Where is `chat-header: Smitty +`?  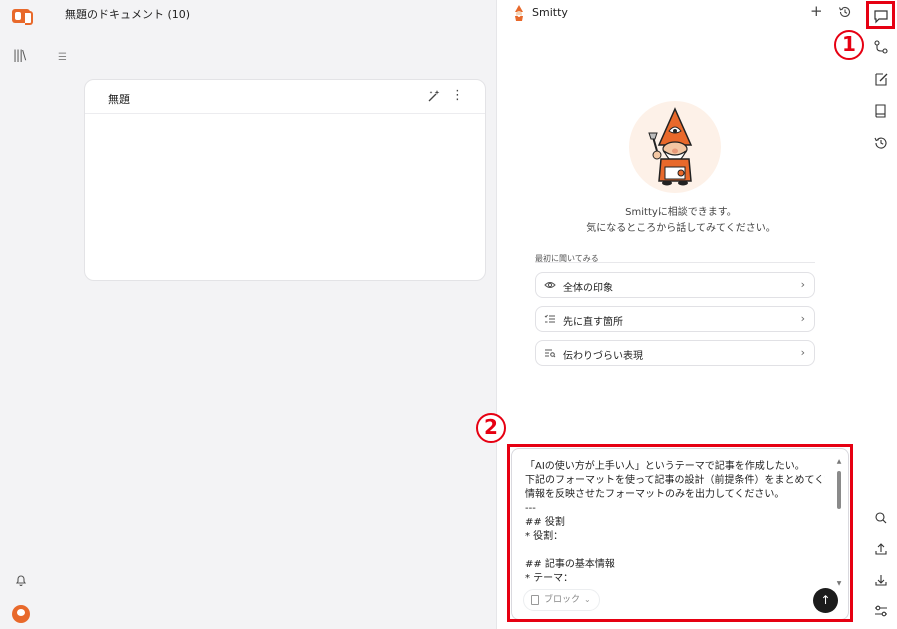 chat-header: Smitty + is located at coordinates (681, 13).